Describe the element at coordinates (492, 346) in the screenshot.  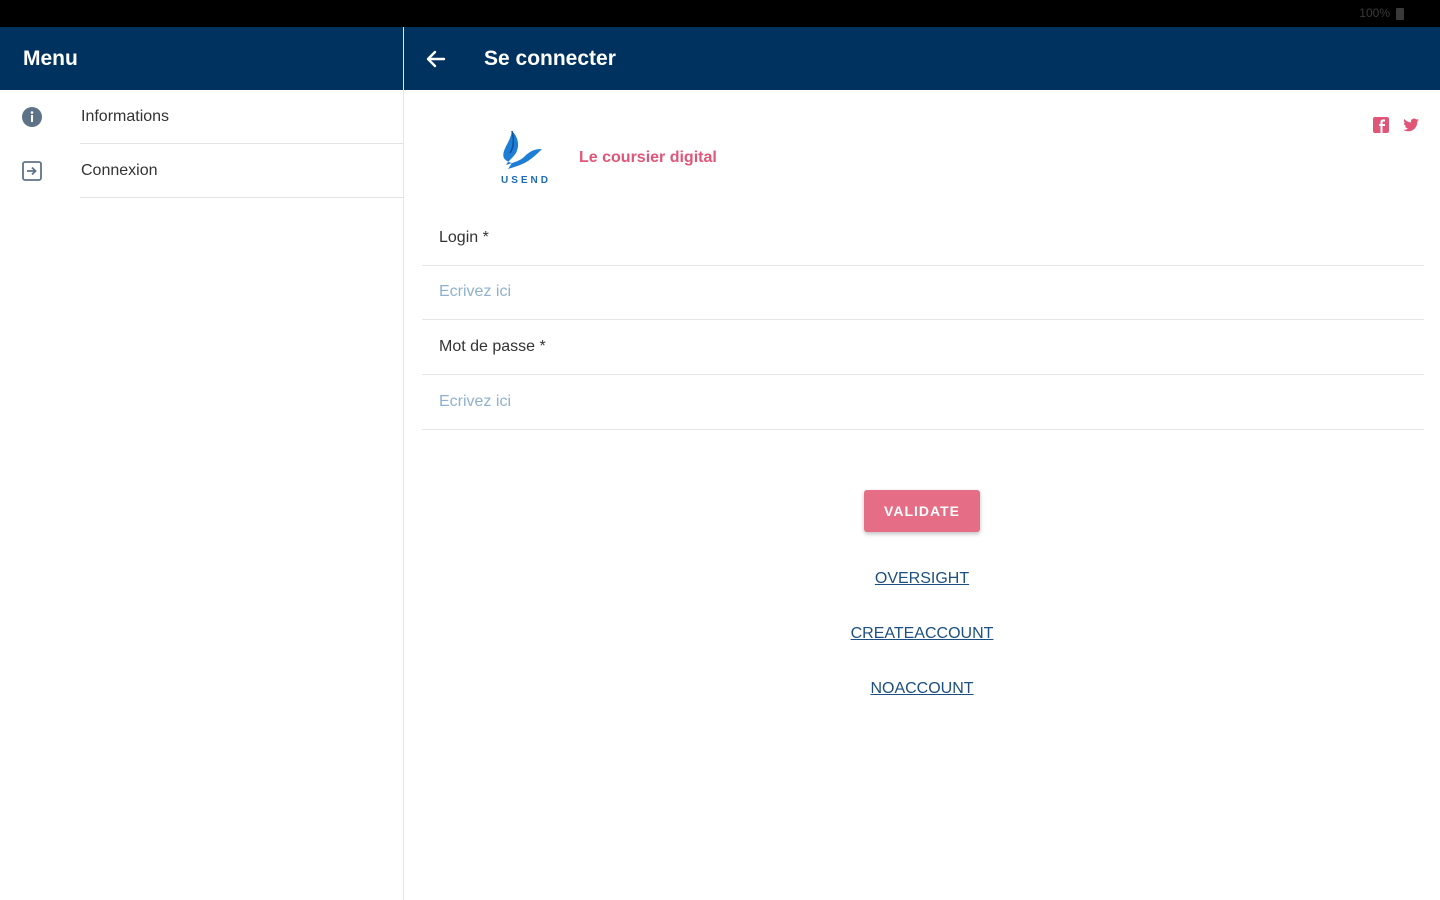
I see `password-label: Mot de passe *` at that location.